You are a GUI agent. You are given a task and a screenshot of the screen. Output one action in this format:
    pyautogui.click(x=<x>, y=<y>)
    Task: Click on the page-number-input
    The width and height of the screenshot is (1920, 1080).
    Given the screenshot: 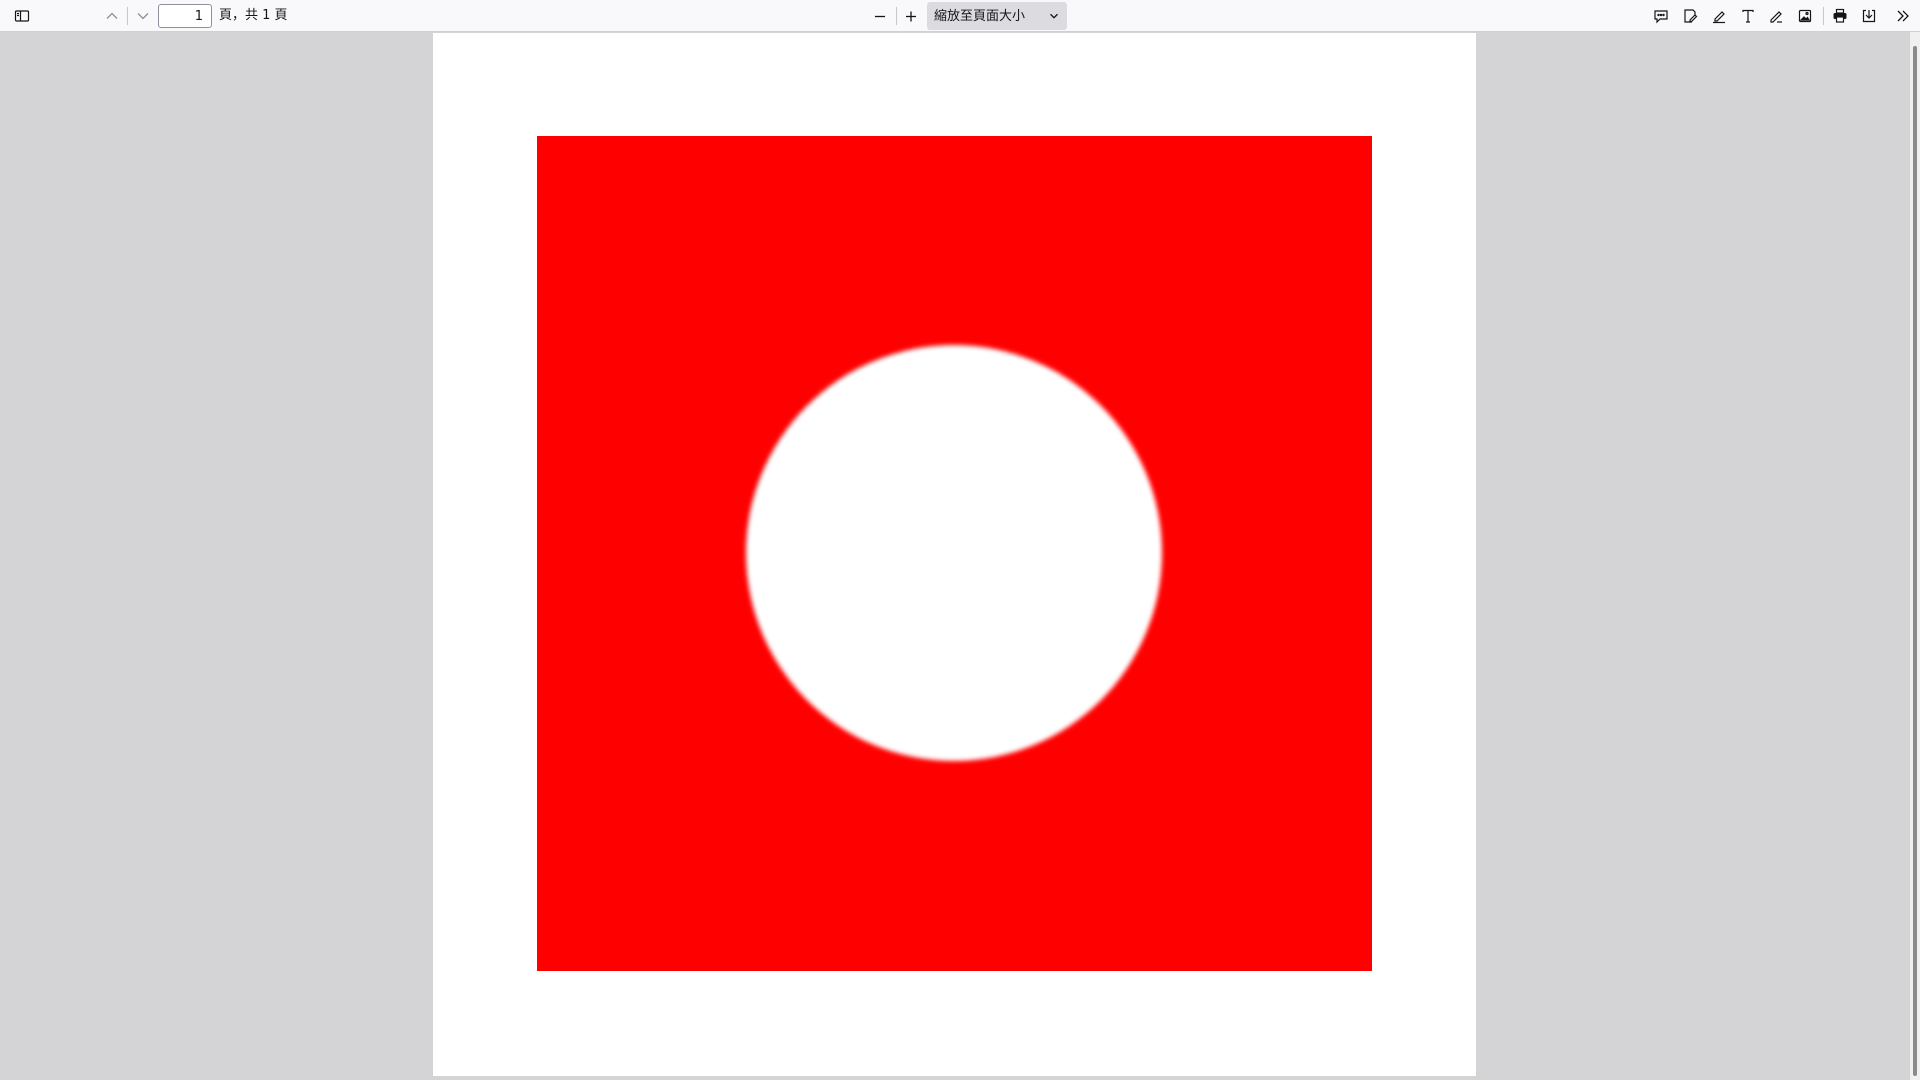 What is the action you would take?
    pyautogui.click(x=185, y=16)
    